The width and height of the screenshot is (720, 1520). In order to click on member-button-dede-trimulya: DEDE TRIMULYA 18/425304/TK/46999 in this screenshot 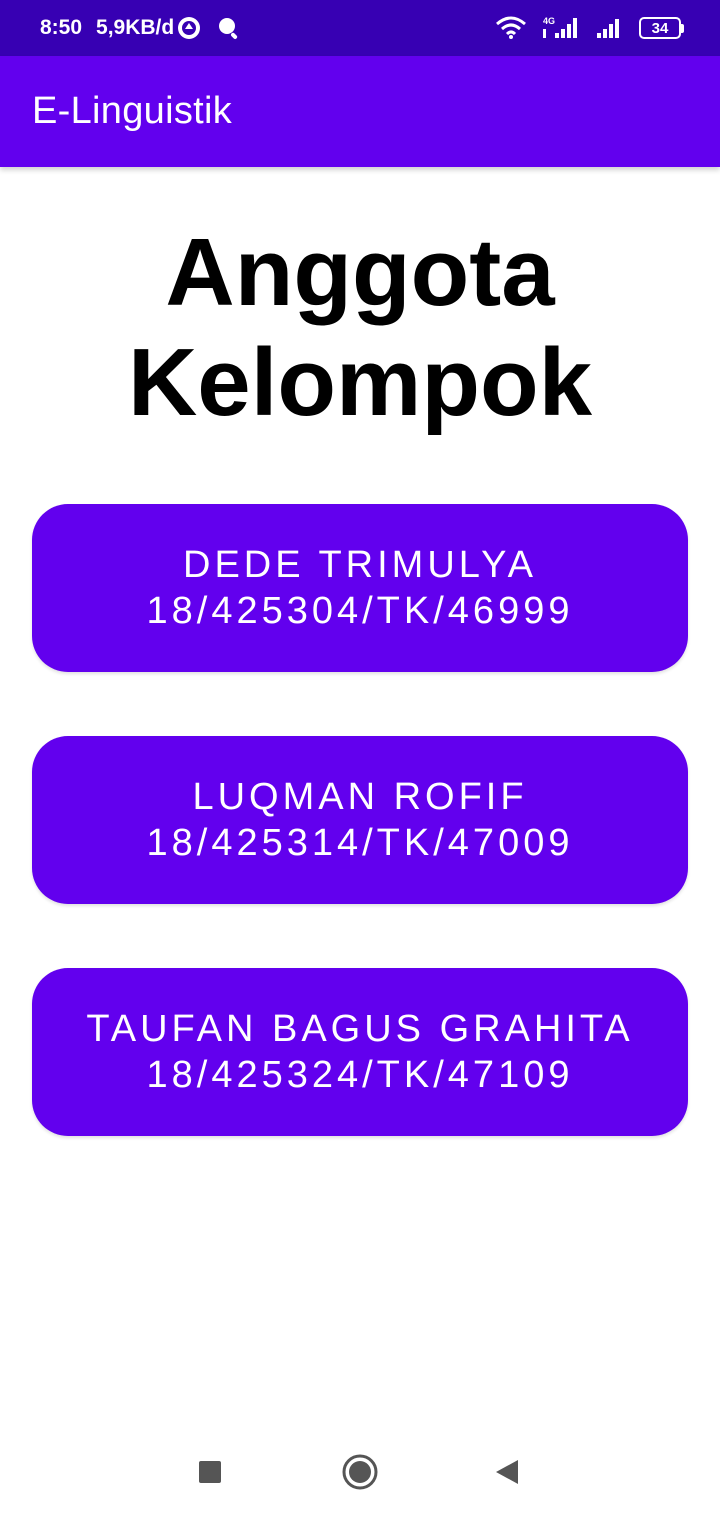, I will do `click(360, 588)`.